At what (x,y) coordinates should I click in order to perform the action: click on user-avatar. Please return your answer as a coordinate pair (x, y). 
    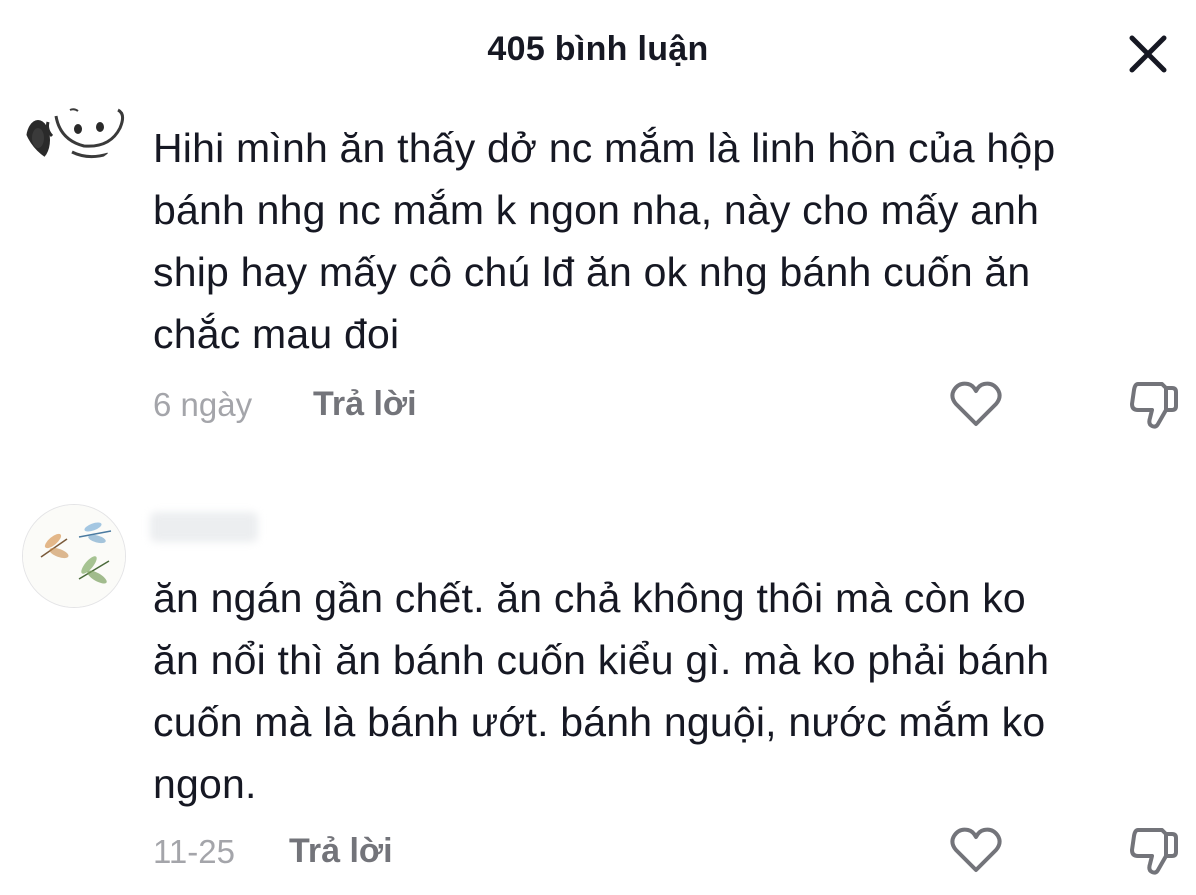
    Looking at the image, I should click on (74, 556).